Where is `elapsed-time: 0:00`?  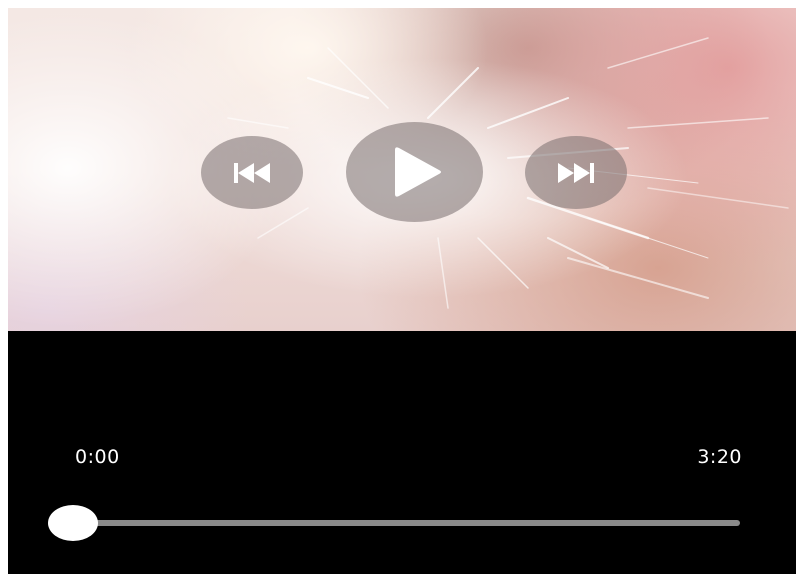
elapsed-time: 0:00 is located at coordinates (97, 457).